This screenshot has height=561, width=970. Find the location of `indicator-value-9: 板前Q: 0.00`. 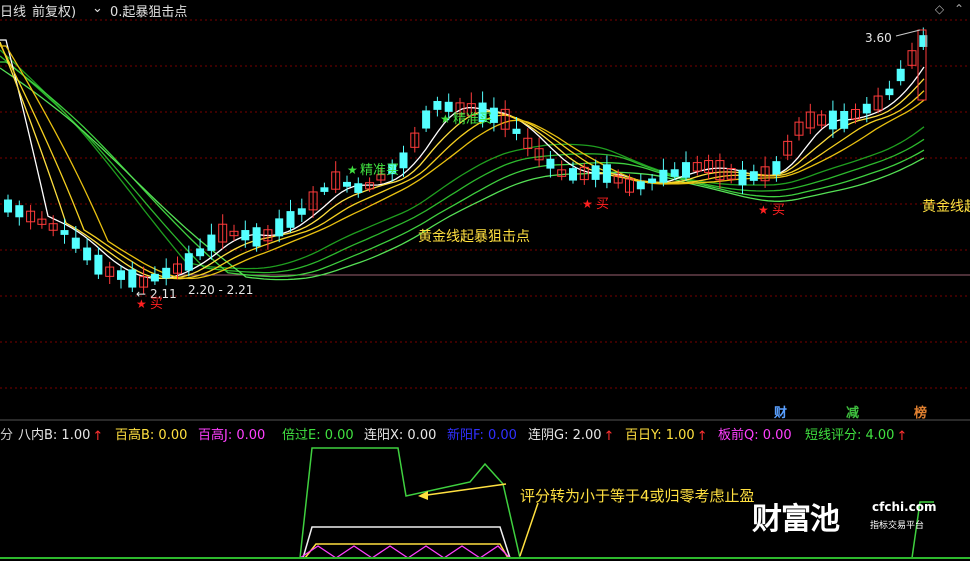

indicator-value-9: 板前Q: 0.00 is located at coordinates (755, 435).